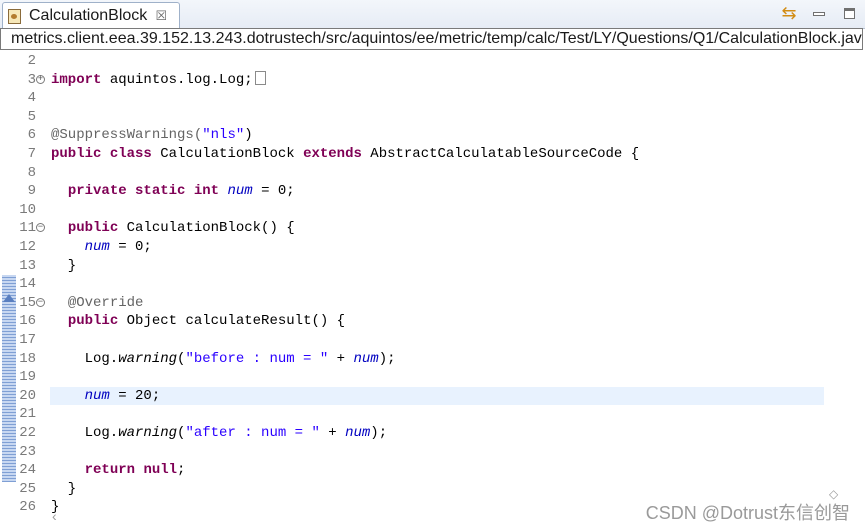  Describe the element at coordinates (432, 489) in the screenshot. I see `code-line: 25 }` at that location.